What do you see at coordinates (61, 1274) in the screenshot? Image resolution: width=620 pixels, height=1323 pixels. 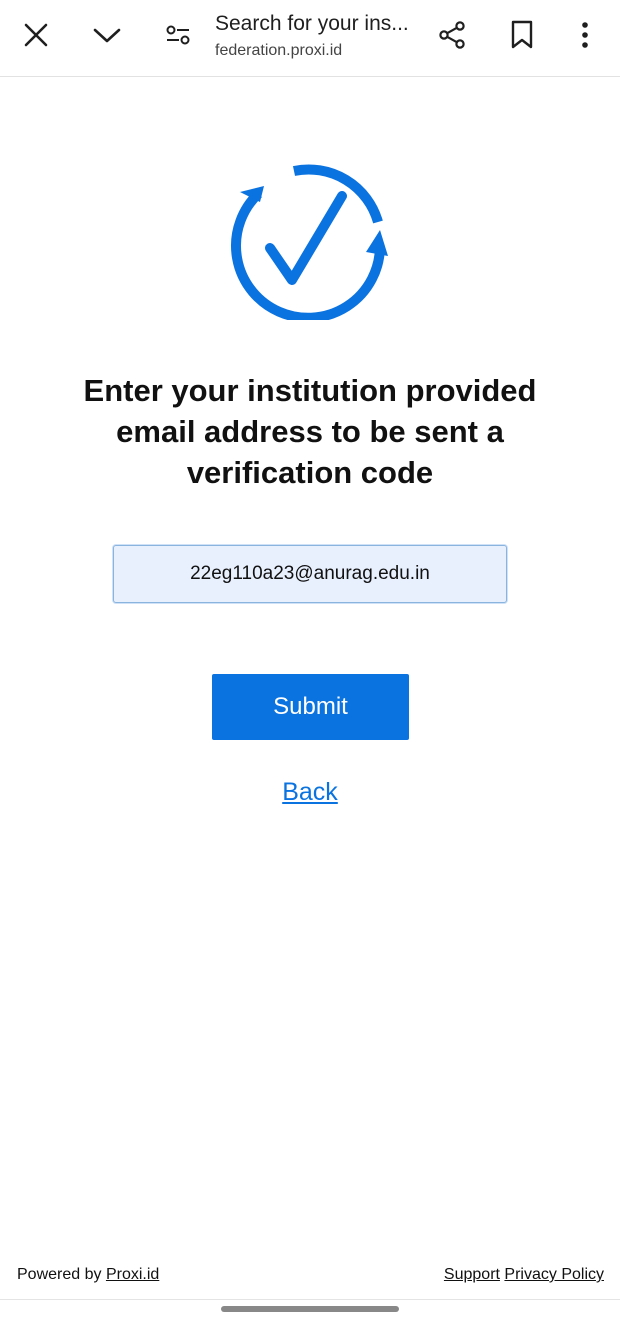 I see `powered-by-label: Powered by` at bounding box center [61, 1274].